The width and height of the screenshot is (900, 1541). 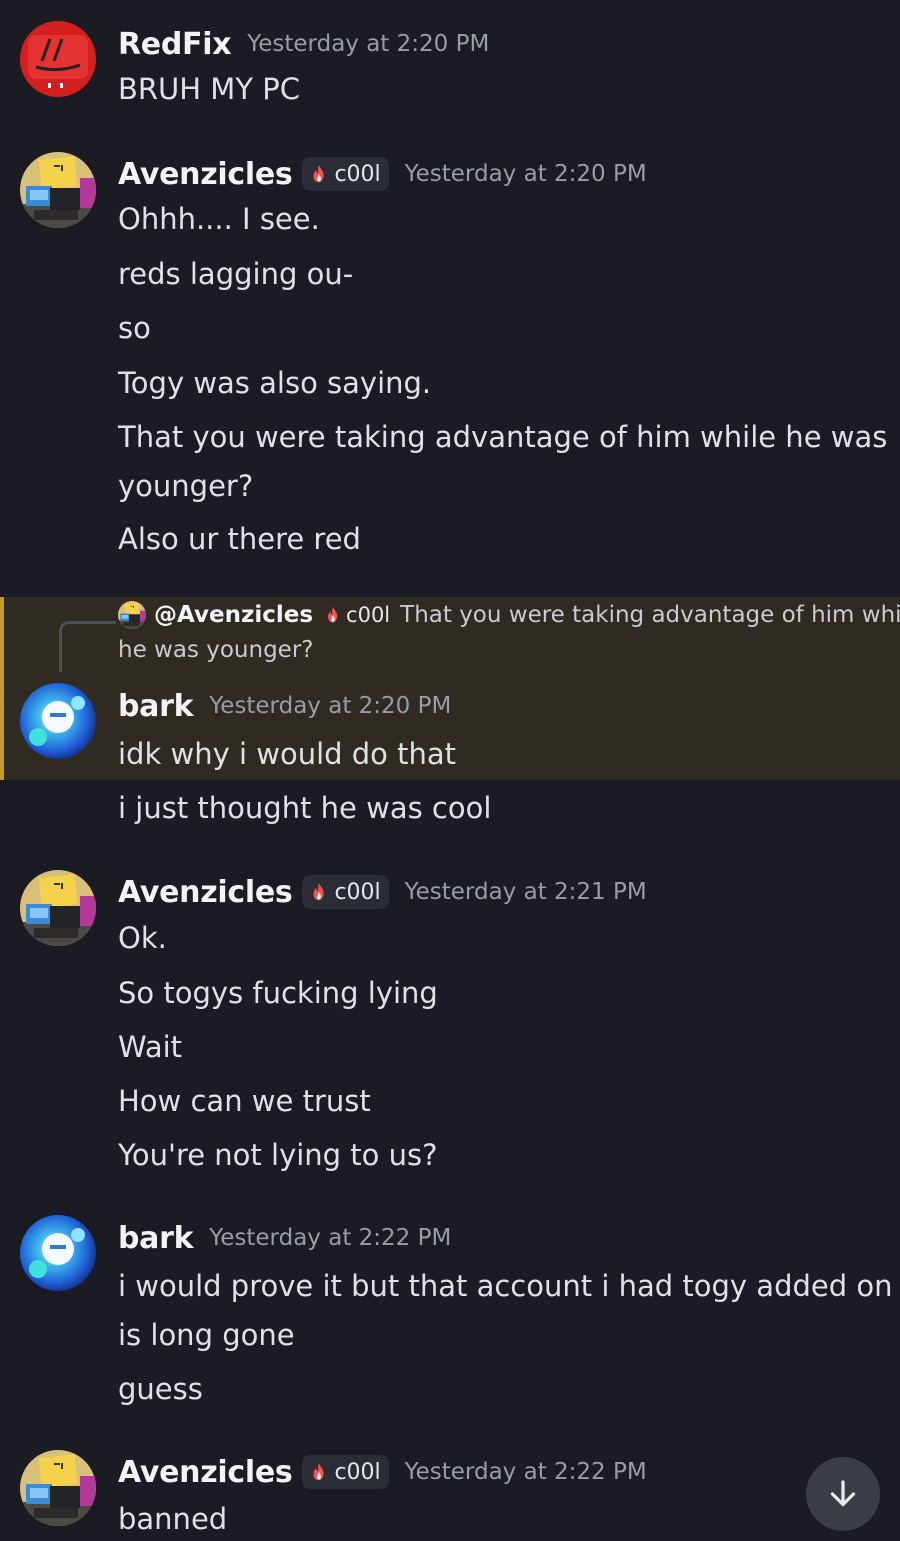 I want to click on redfix-avatar, so click(x=58, y=59).